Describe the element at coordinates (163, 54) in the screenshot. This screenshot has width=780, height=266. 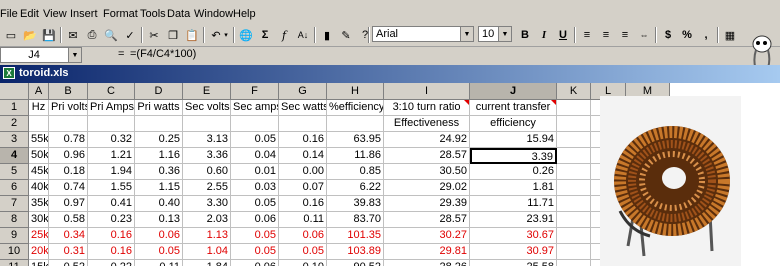
I see `formula-input: =(F4/C4*100)` at that location.